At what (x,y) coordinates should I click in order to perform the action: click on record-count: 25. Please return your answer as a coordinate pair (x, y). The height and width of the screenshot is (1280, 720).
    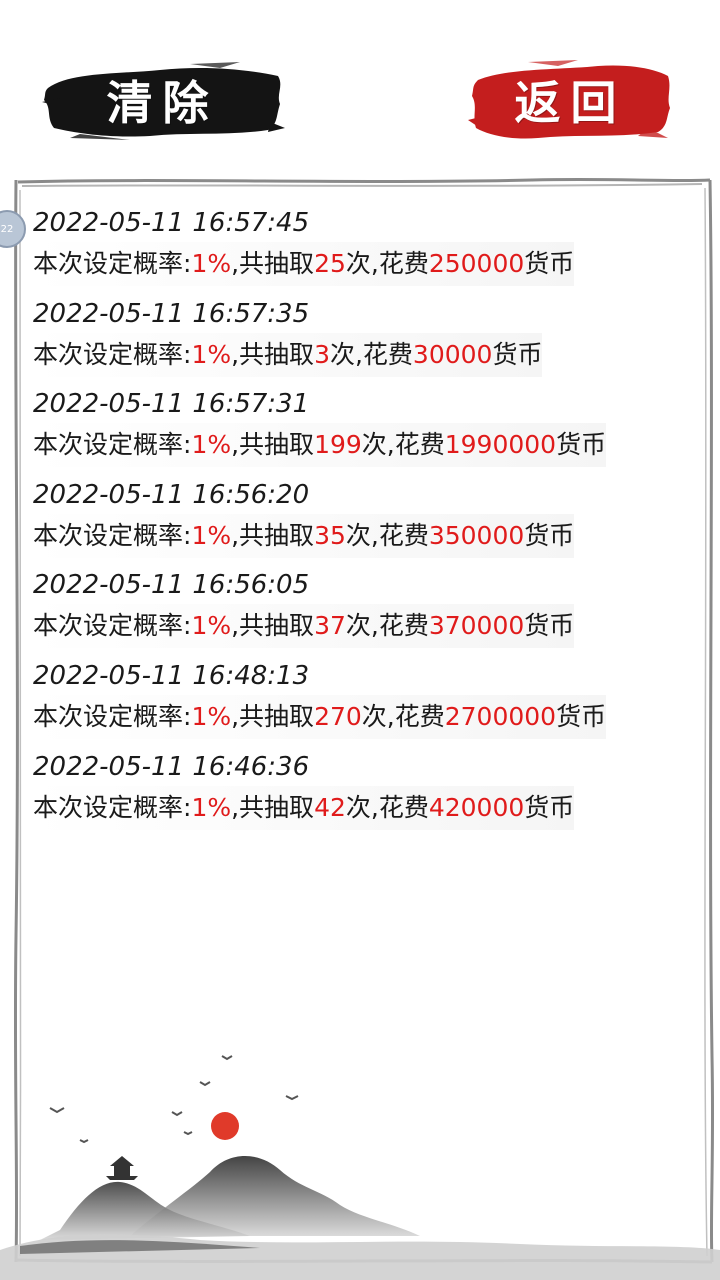
    Looking at the image, I should click on (330, 263).